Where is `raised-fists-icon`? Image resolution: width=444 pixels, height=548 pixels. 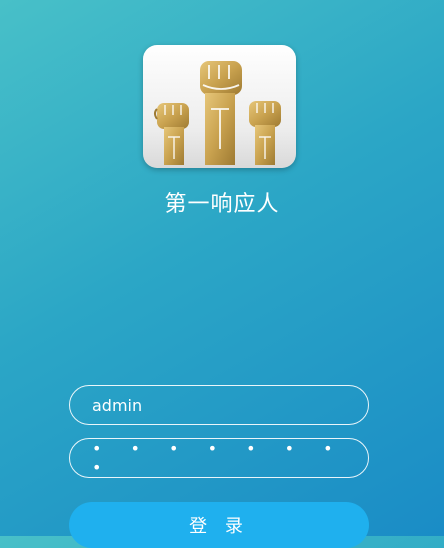 raised-fists-icon is located at coordinates (217, 113).